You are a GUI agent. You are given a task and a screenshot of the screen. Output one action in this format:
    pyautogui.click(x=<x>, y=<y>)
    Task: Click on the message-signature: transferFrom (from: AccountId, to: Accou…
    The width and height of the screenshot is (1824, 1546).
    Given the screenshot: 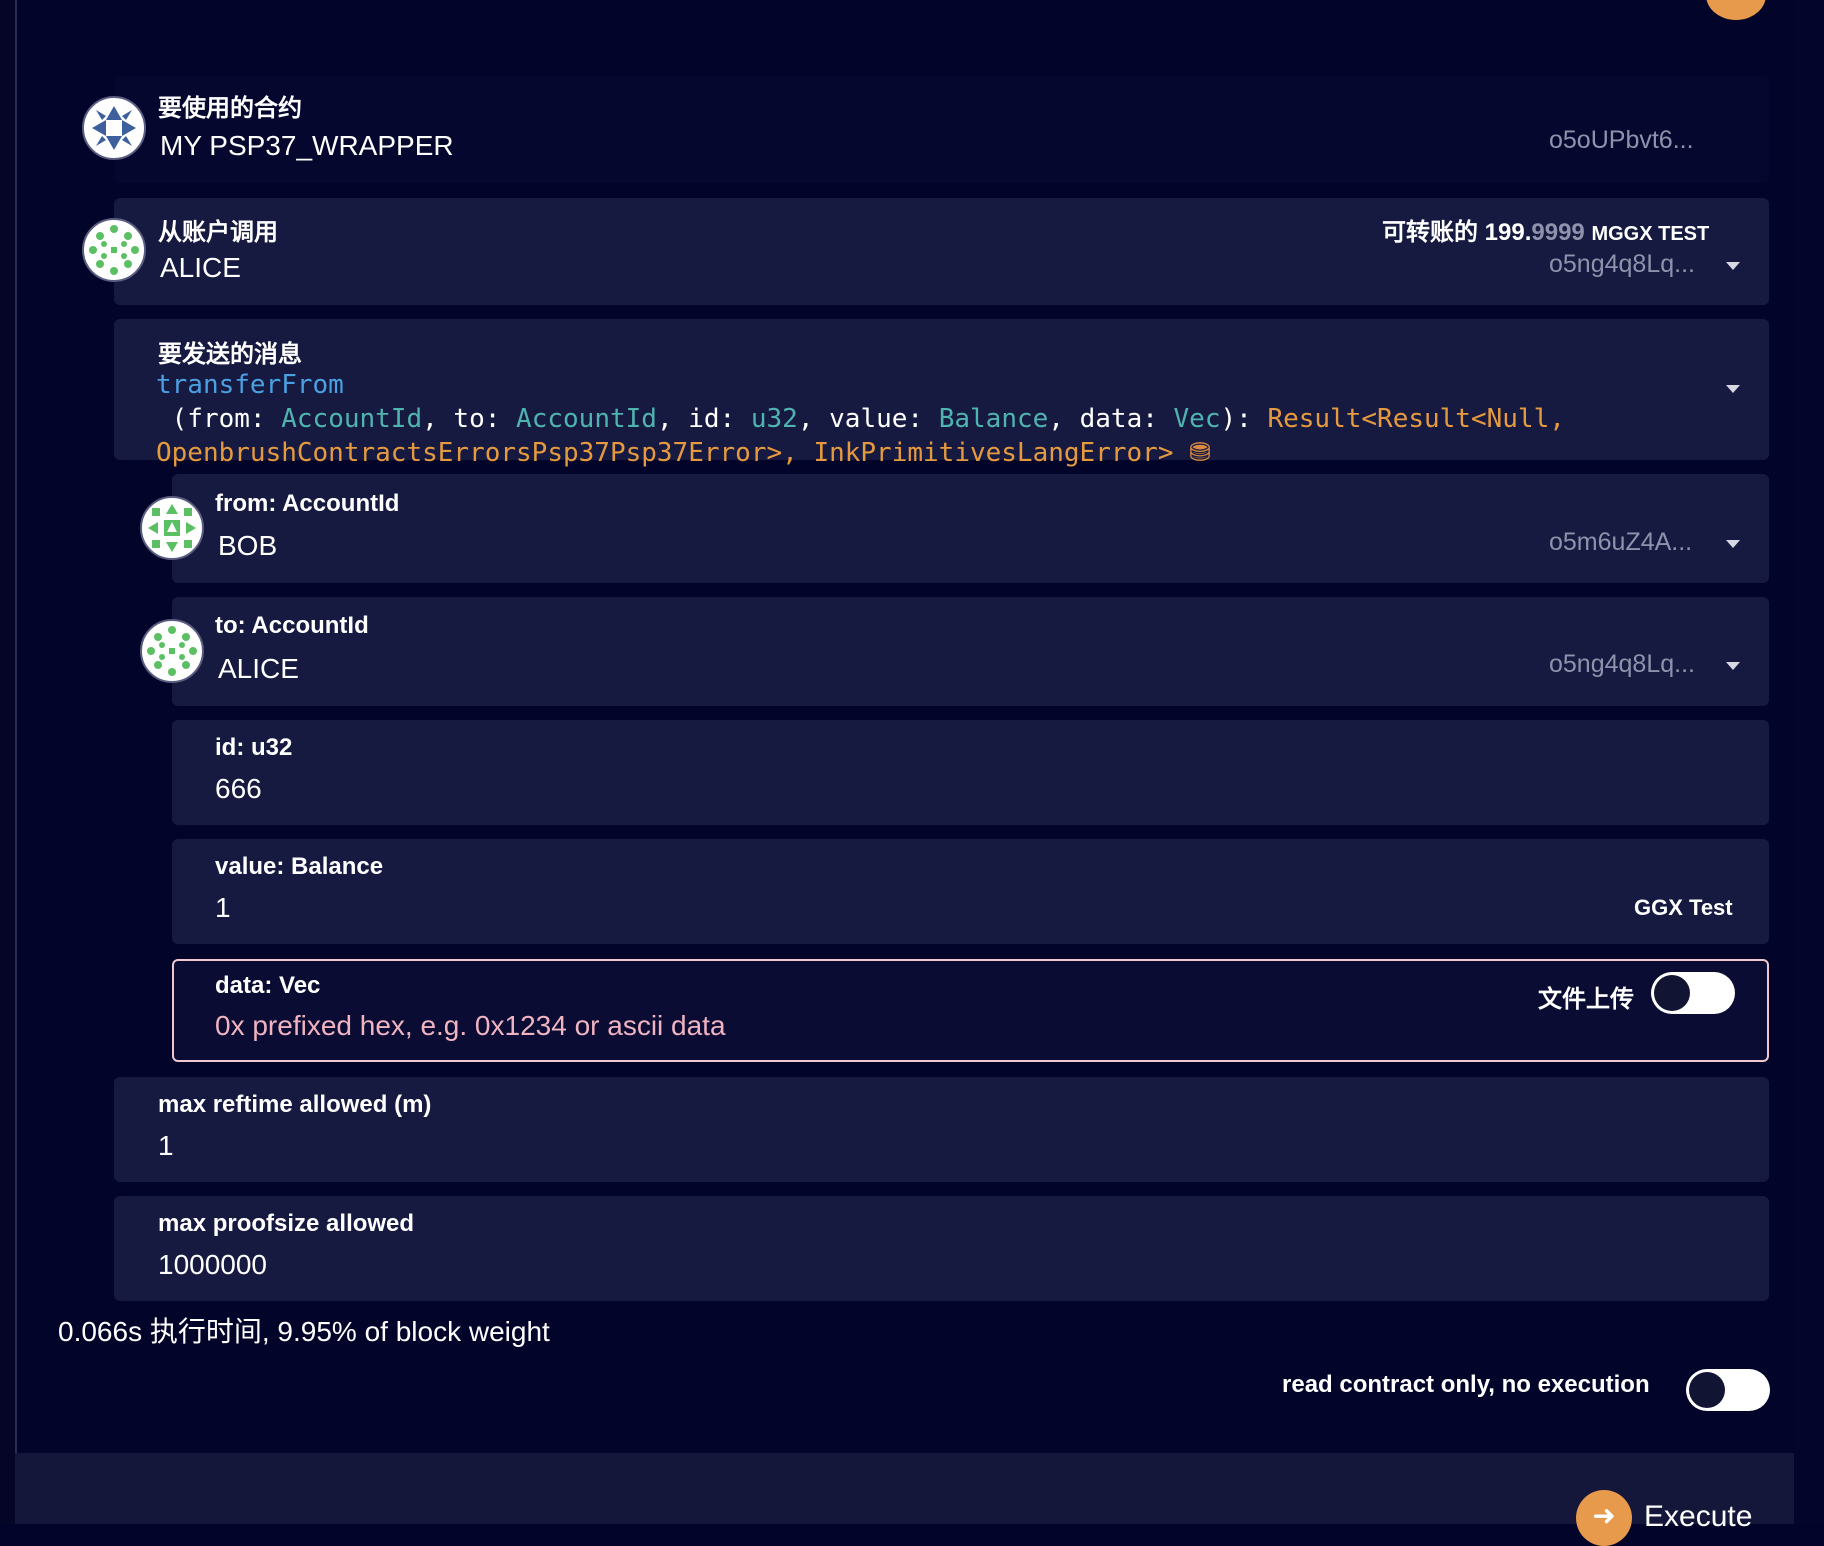 What is the action you would take?
    pyautogui.click(x=936, y=419)
    